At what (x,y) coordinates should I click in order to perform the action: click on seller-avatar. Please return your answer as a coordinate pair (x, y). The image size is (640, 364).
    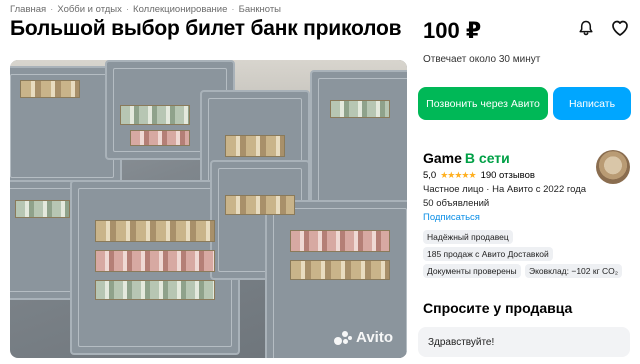
    Looking at the image, I should click on (613, 167).